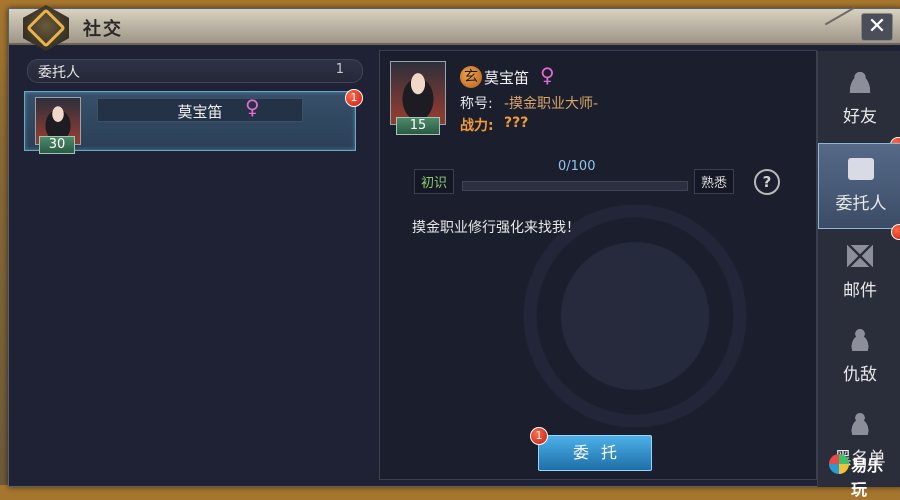 The width and height of the screenshot is (900, 500). Describe the element at coordinates (354, 98) in the screenshot. I see `notification-badge: 1` at that location.